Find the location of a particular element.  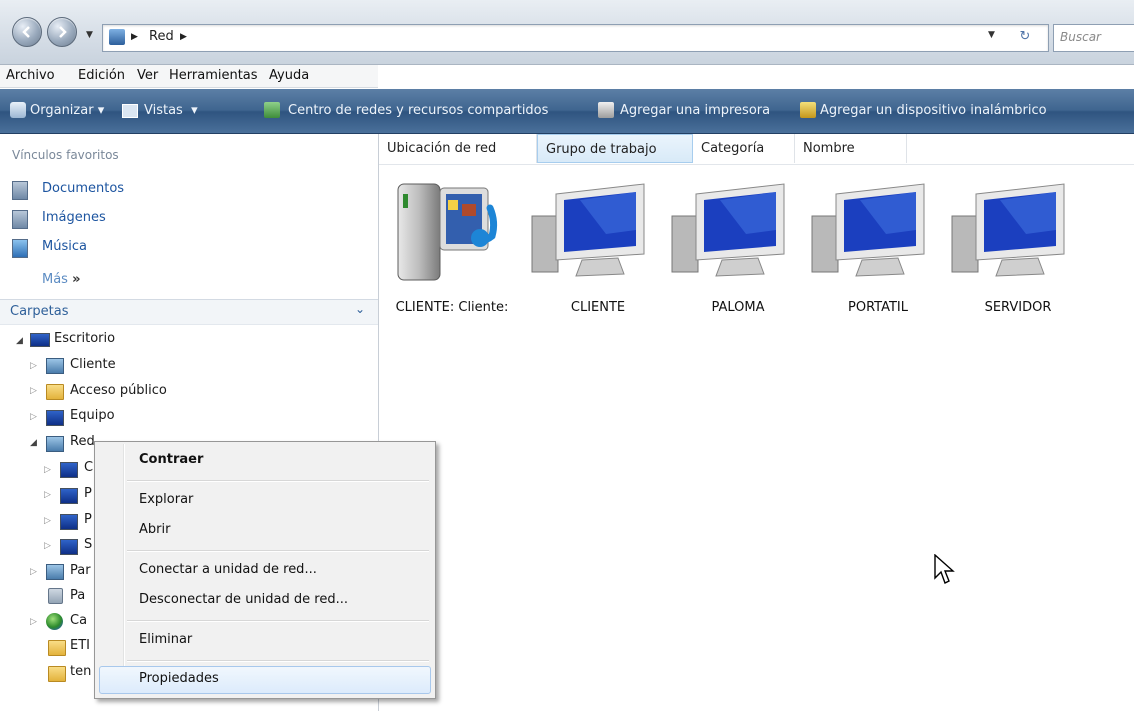

forward-button is located at coordinates (62, 32).